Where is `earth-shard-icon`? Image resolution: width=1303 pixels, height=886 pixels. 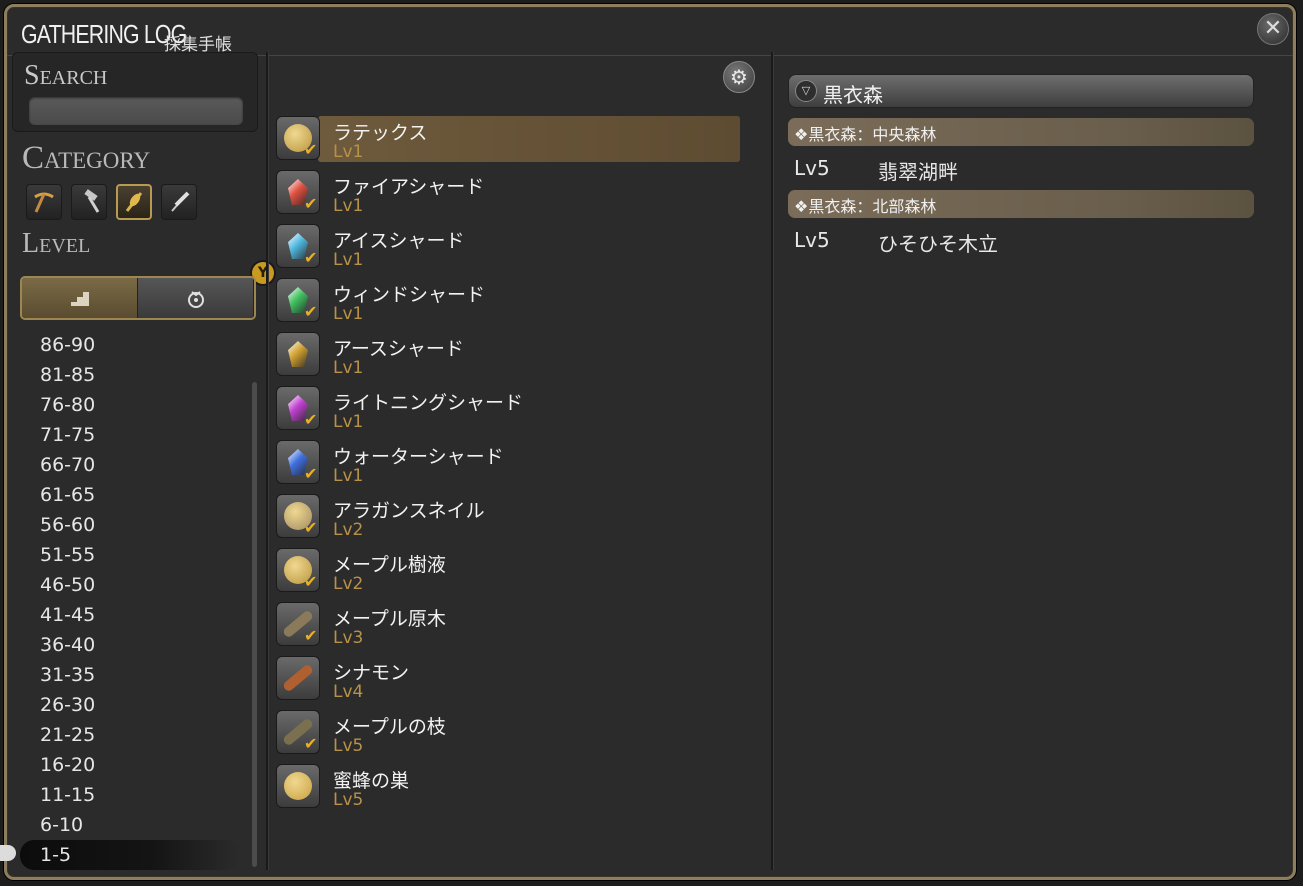 earth-shard-icon is located at coordinates (298, 354).